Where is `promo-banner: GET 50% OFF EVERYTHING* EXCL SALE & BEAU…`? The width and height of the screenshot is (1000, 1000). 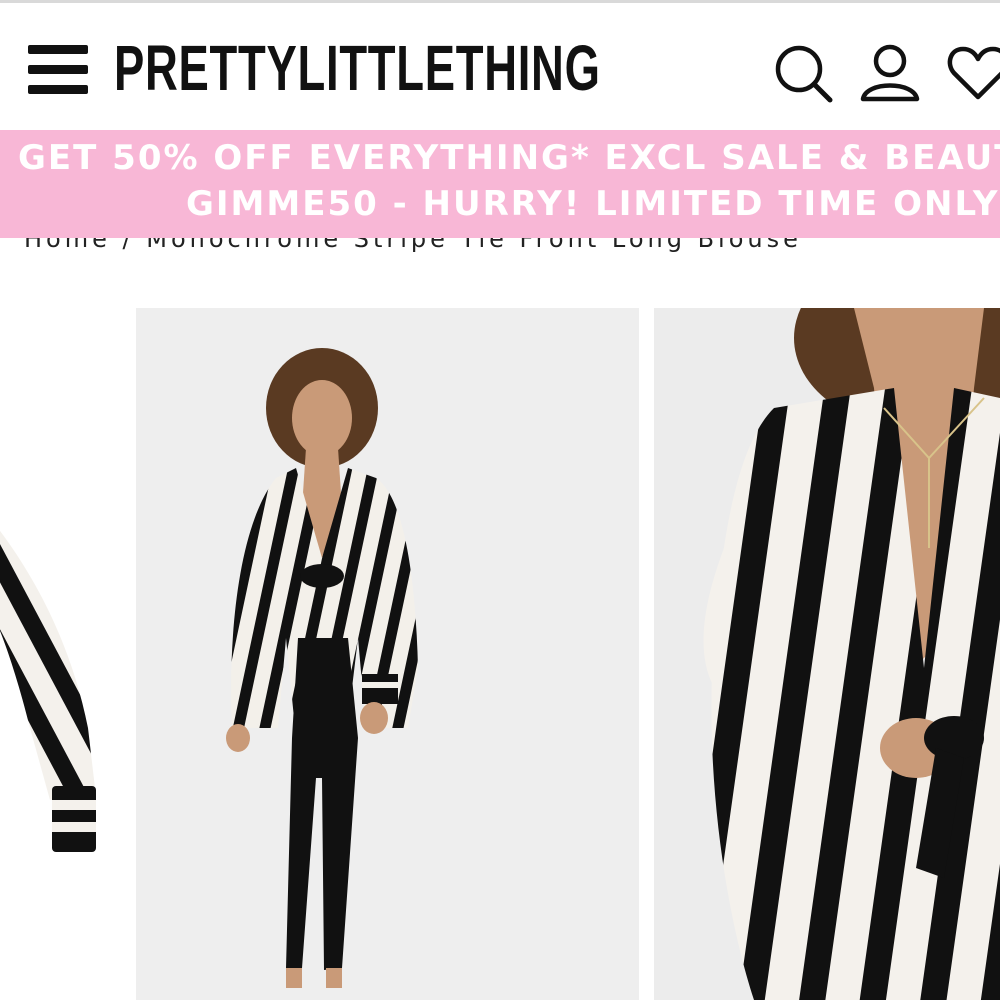
promo-banner: GET 50% OFF EVERYTHING* EXCL SALE & BEAU… is located at coordinates (500, 184).